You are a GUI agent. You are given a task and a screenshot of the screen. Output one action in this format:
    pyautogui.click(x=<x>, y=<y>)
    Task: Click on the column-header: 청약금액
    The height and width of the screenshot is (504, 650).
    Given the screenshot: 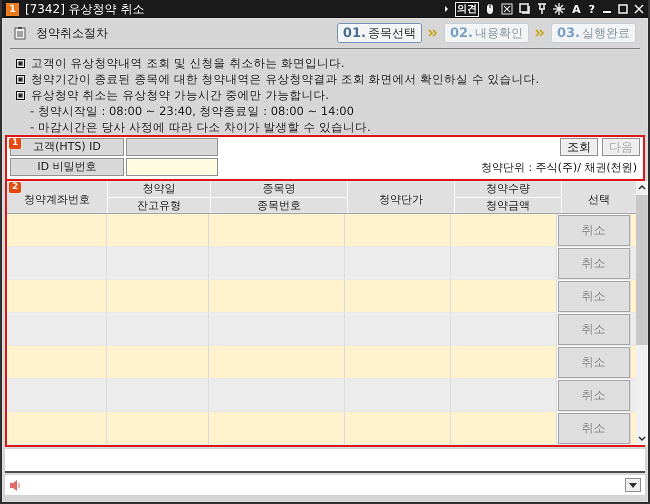 What is the action you would take?
    pyautogui.click(x=508, y=205)
    